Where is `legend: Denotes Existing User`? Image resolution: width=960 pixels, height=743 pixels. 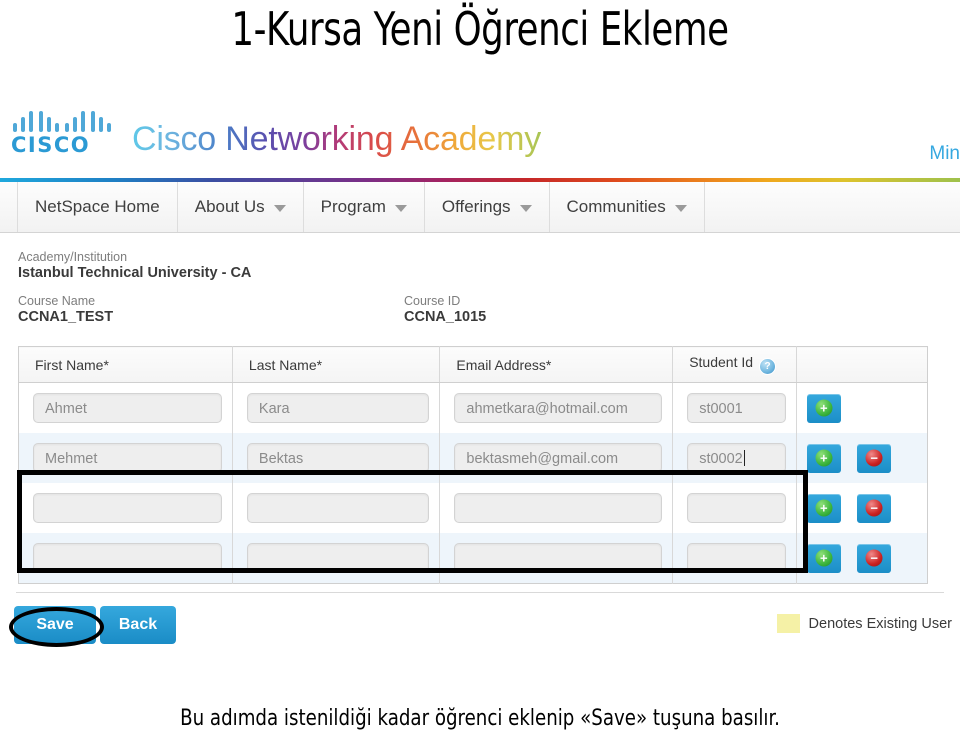 legend: Denotes Existing User is located at coordinates (864, 623).